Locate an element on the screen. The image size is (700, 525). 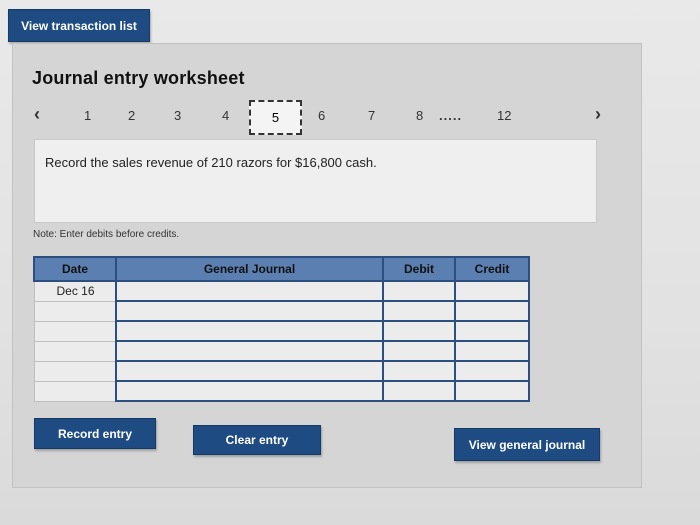
chevron-left-icon: ‹ is located at coordinates (37, 114).